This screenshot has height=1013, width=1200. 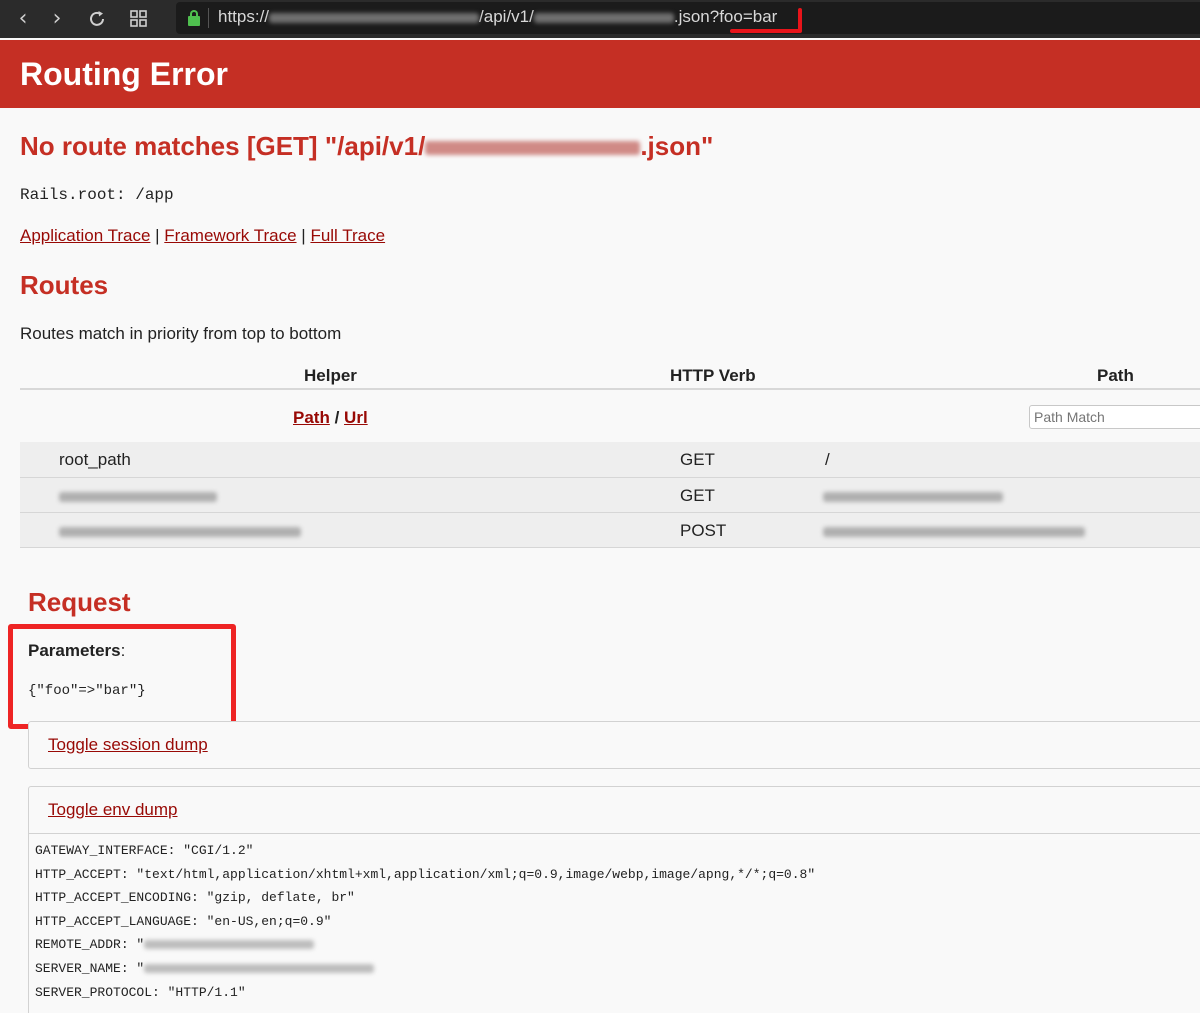 What do you see at coordinates (766, 31) in the screenshot?
I see `annotation-underline` at bounding box center [766, 31].